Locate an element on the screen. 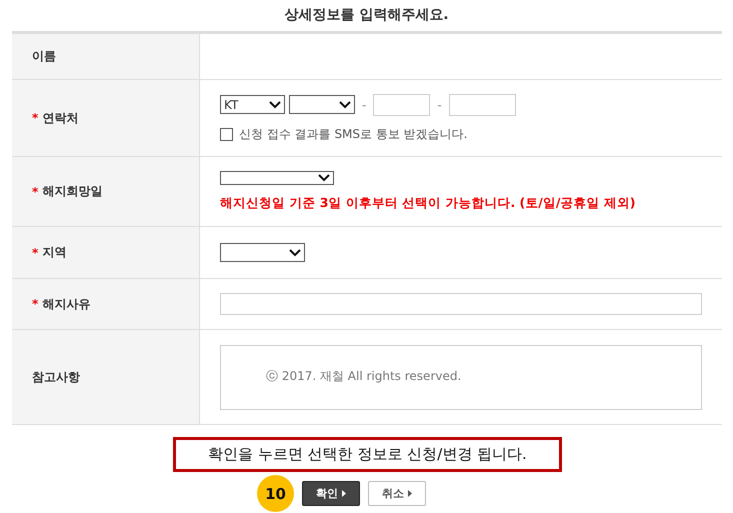 The height and width of the screenshot is (513, 733). cancel-button: 취소 is located at coordinates (397, 493).